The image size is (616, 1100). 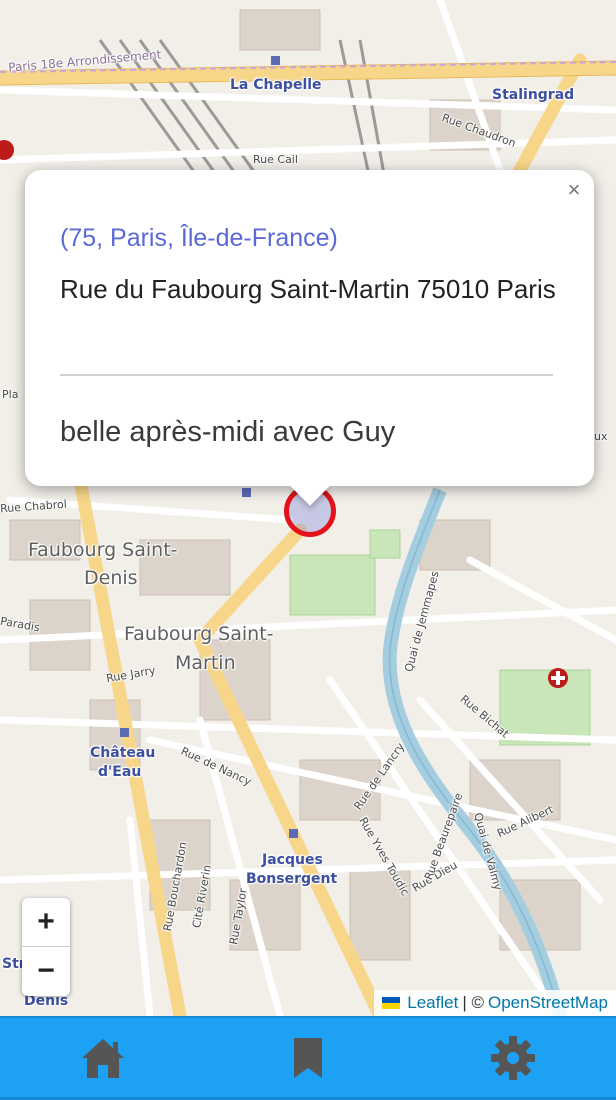 What do you see at coordinates (432, 1003) in the screenshot?
I see `leaflet-link: Leaflet` at bounding box center [432, 1003].